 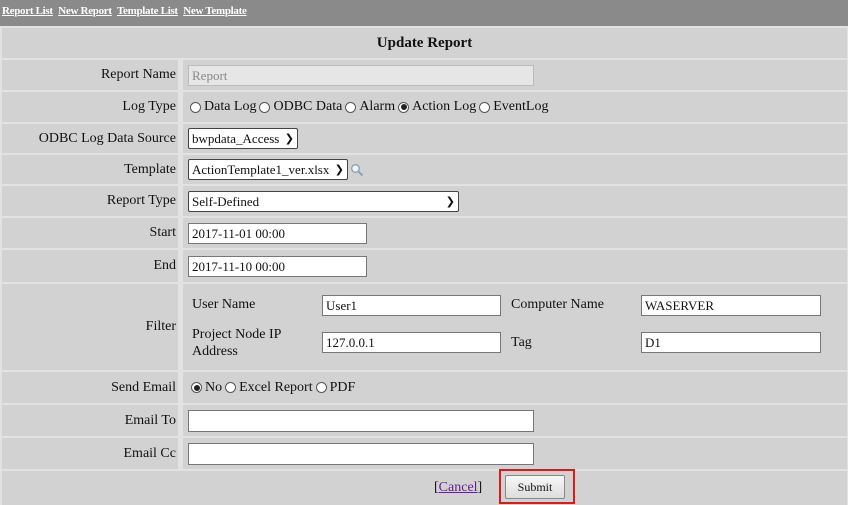 I want to click on log-type-label: Log Type, so click(x=90, y=107).